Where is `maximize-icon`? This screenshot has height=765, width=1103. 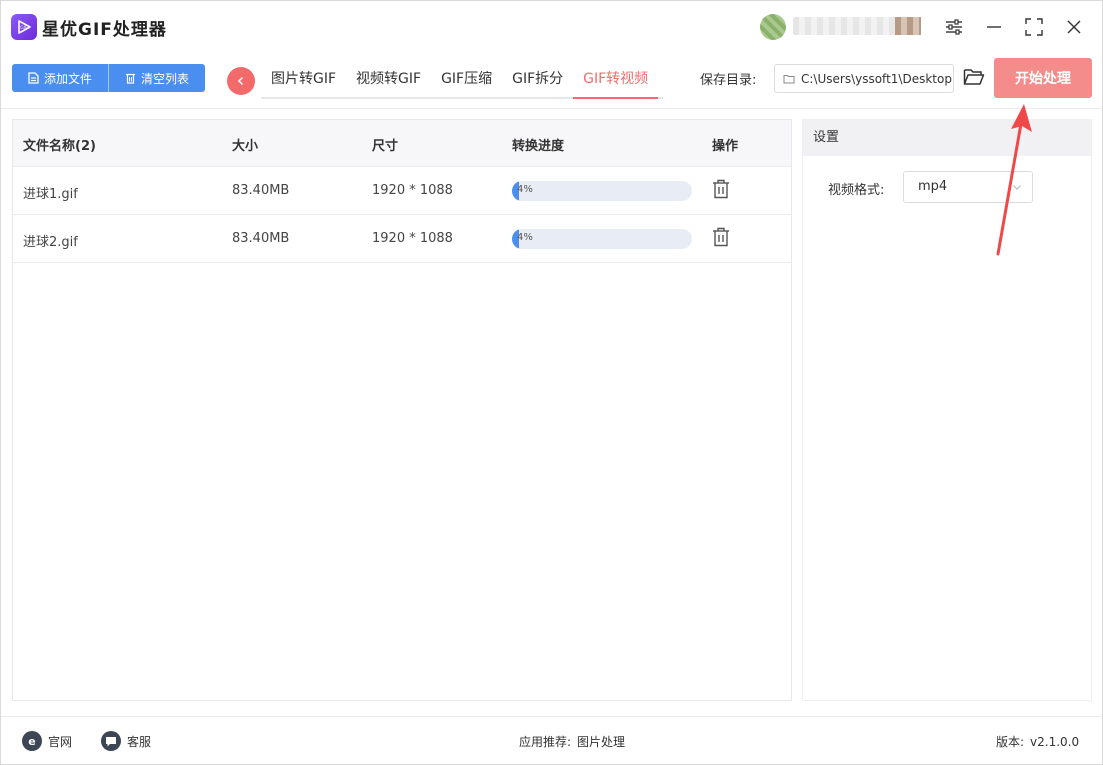
maximize-icon is located at coordinates (1034, 27).